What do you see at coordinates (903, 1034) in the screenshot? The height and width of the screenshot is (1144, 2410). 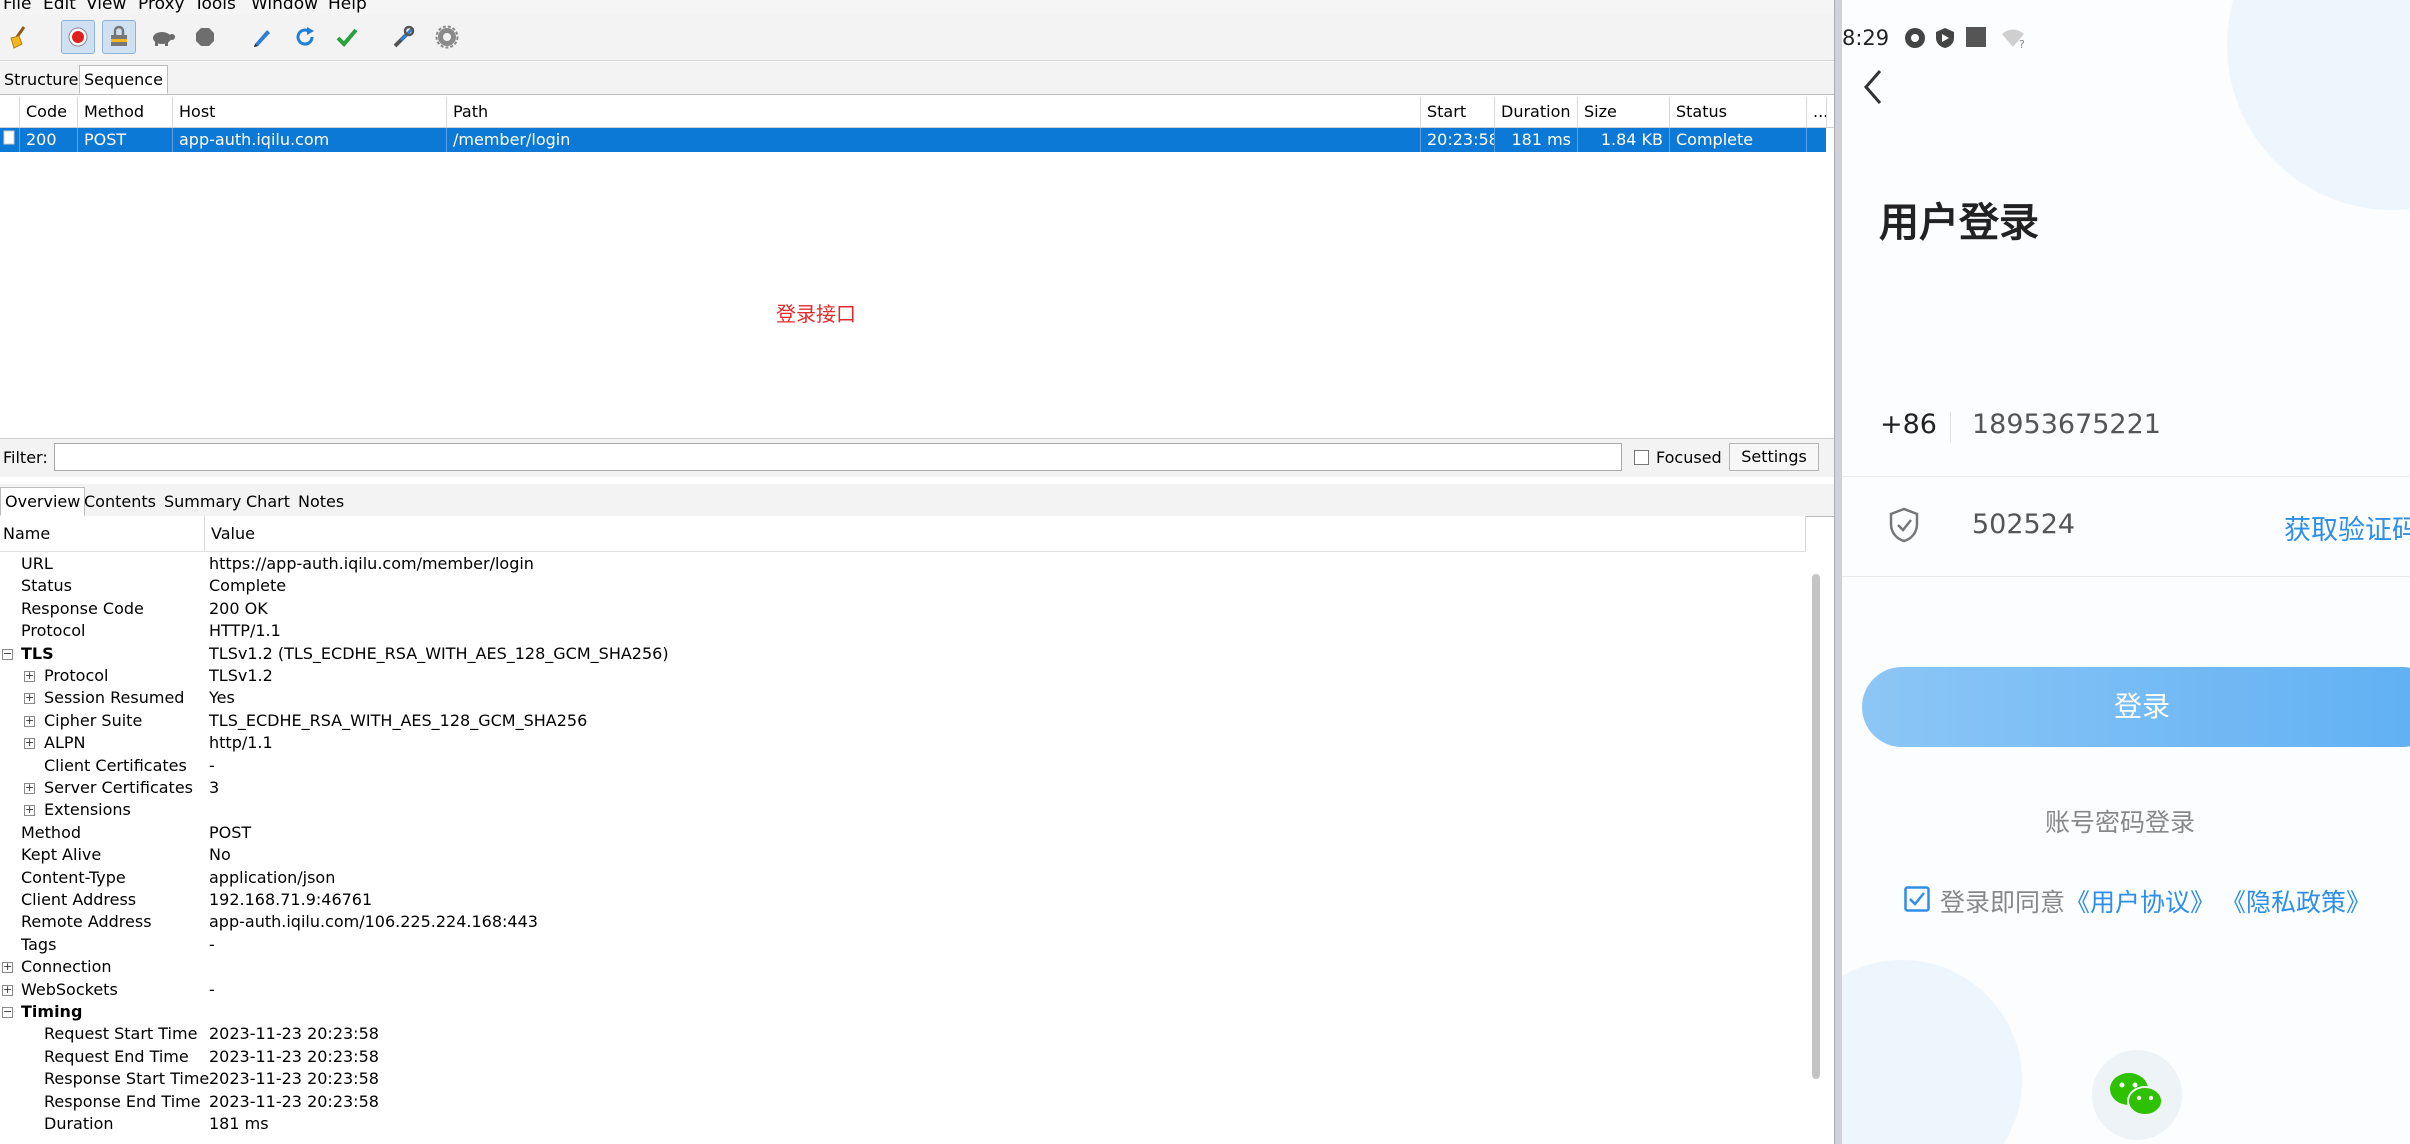 I see `tree-row: Request Start Time 2023-11-23 20:23:58` at bounding box center [903, 1034].